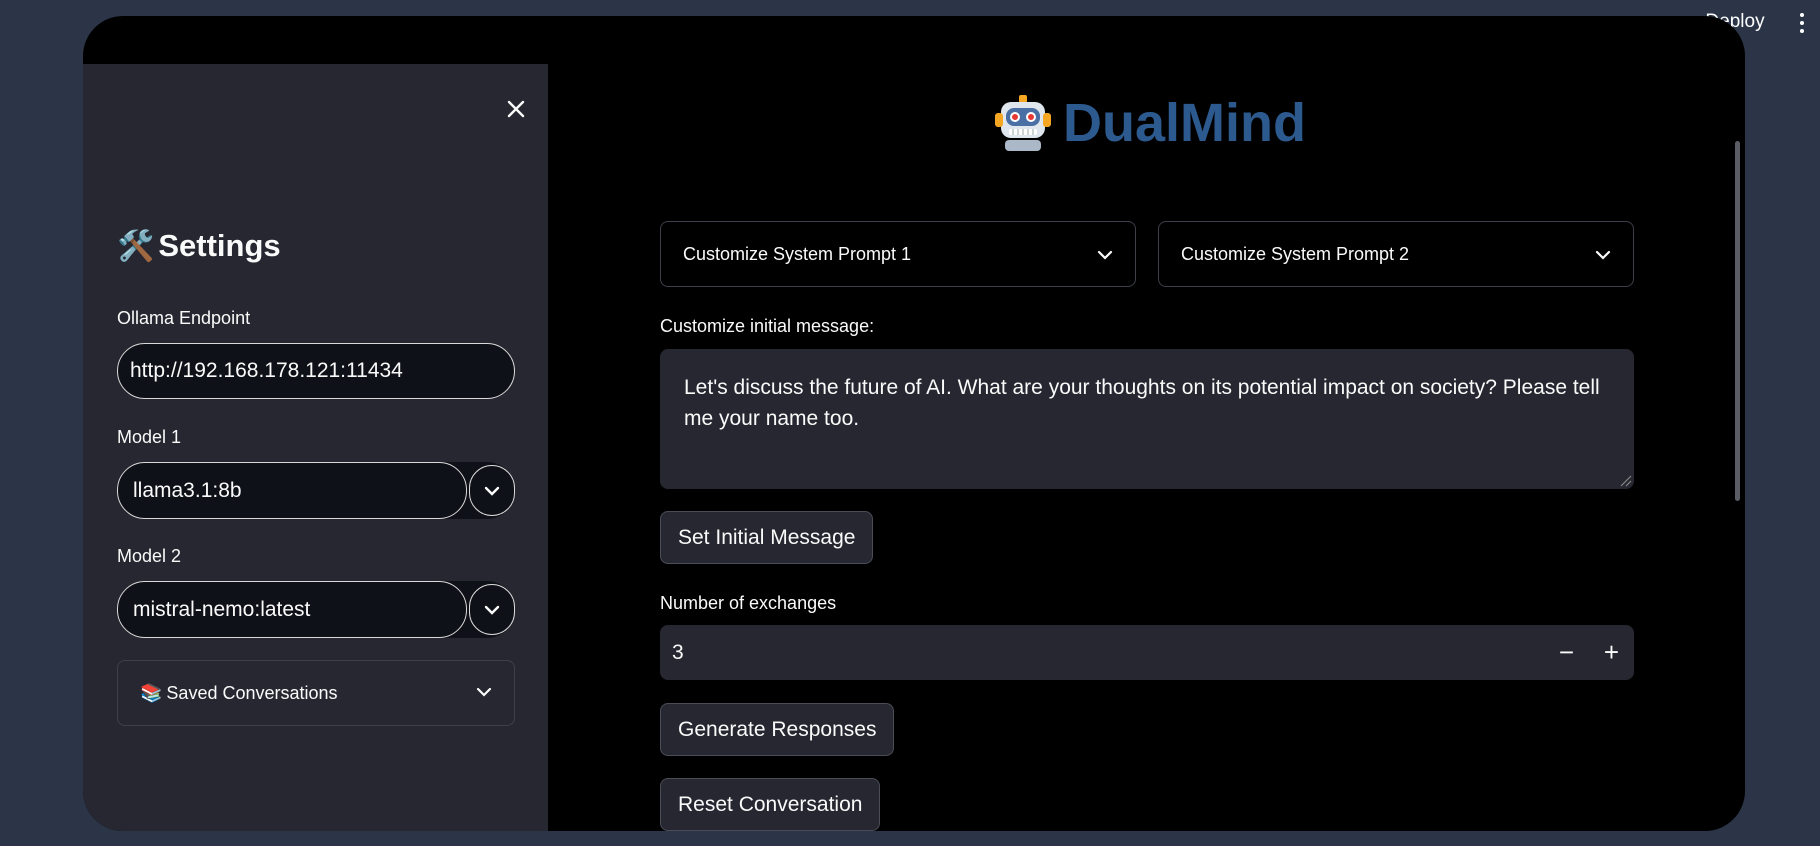  I want to click on app-title: DualMind, so click(1149, 123).